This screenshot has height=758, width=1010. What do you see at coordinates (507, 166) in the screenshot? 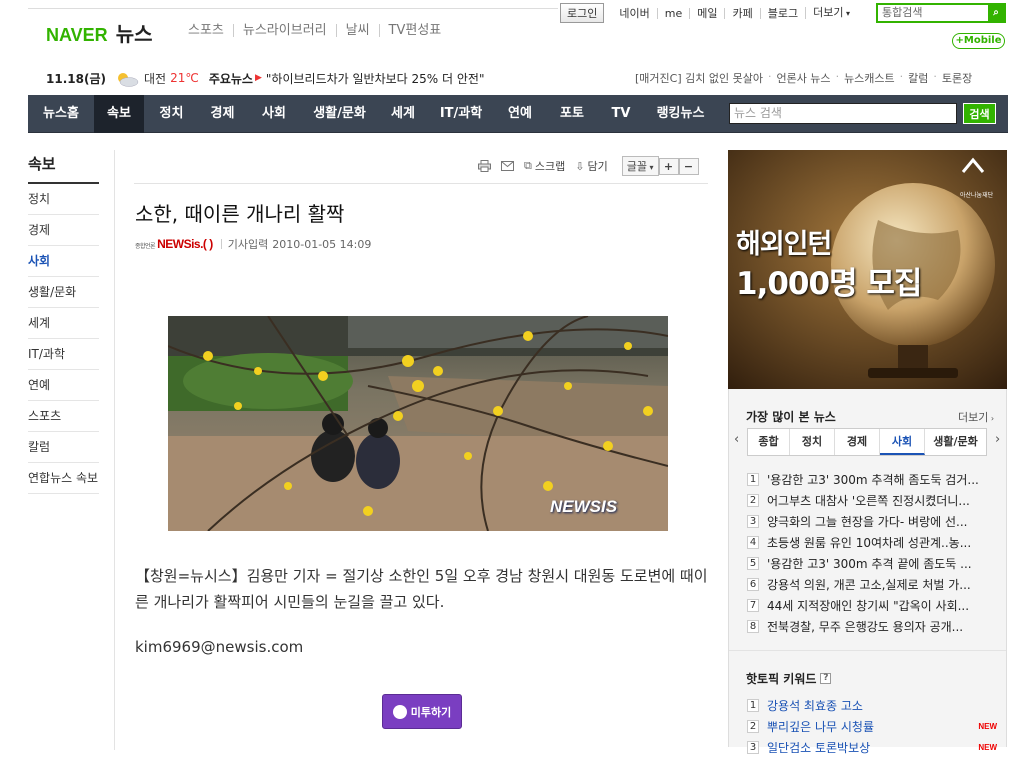
I see `mail-icon` at bounding box center [507, 166].